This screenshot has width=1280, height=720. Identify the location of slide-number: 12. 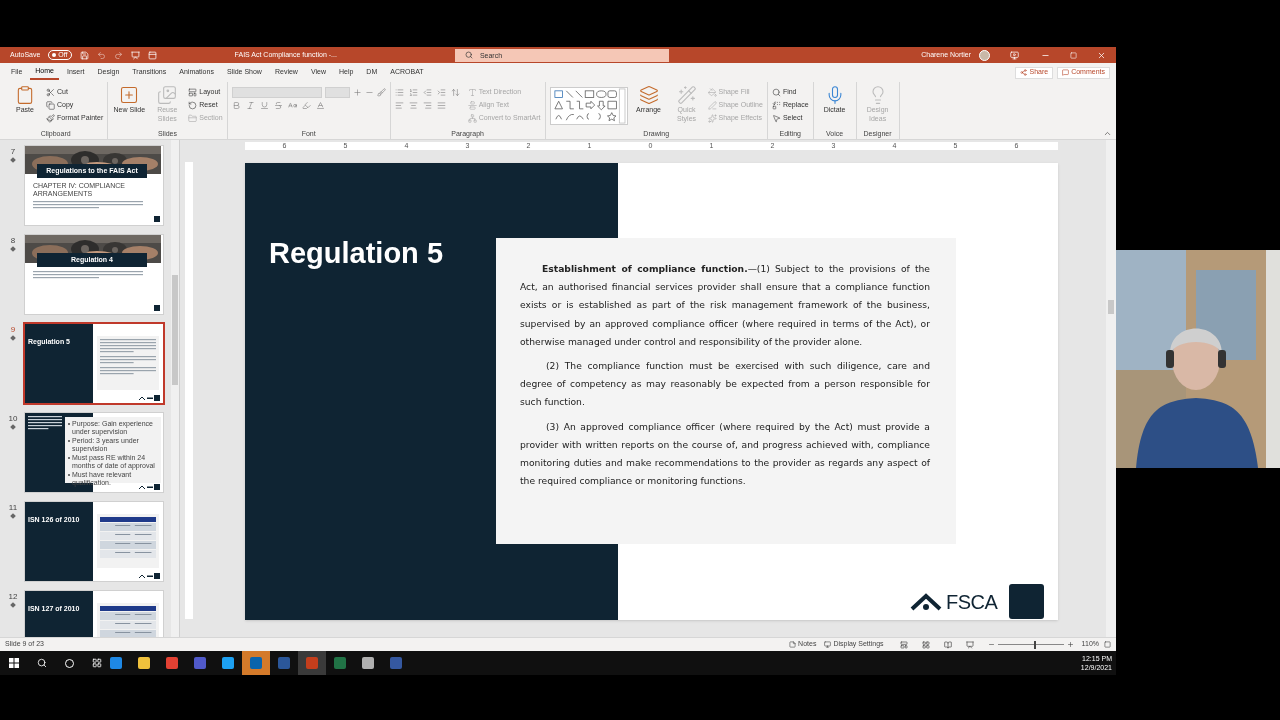
(13, 597).